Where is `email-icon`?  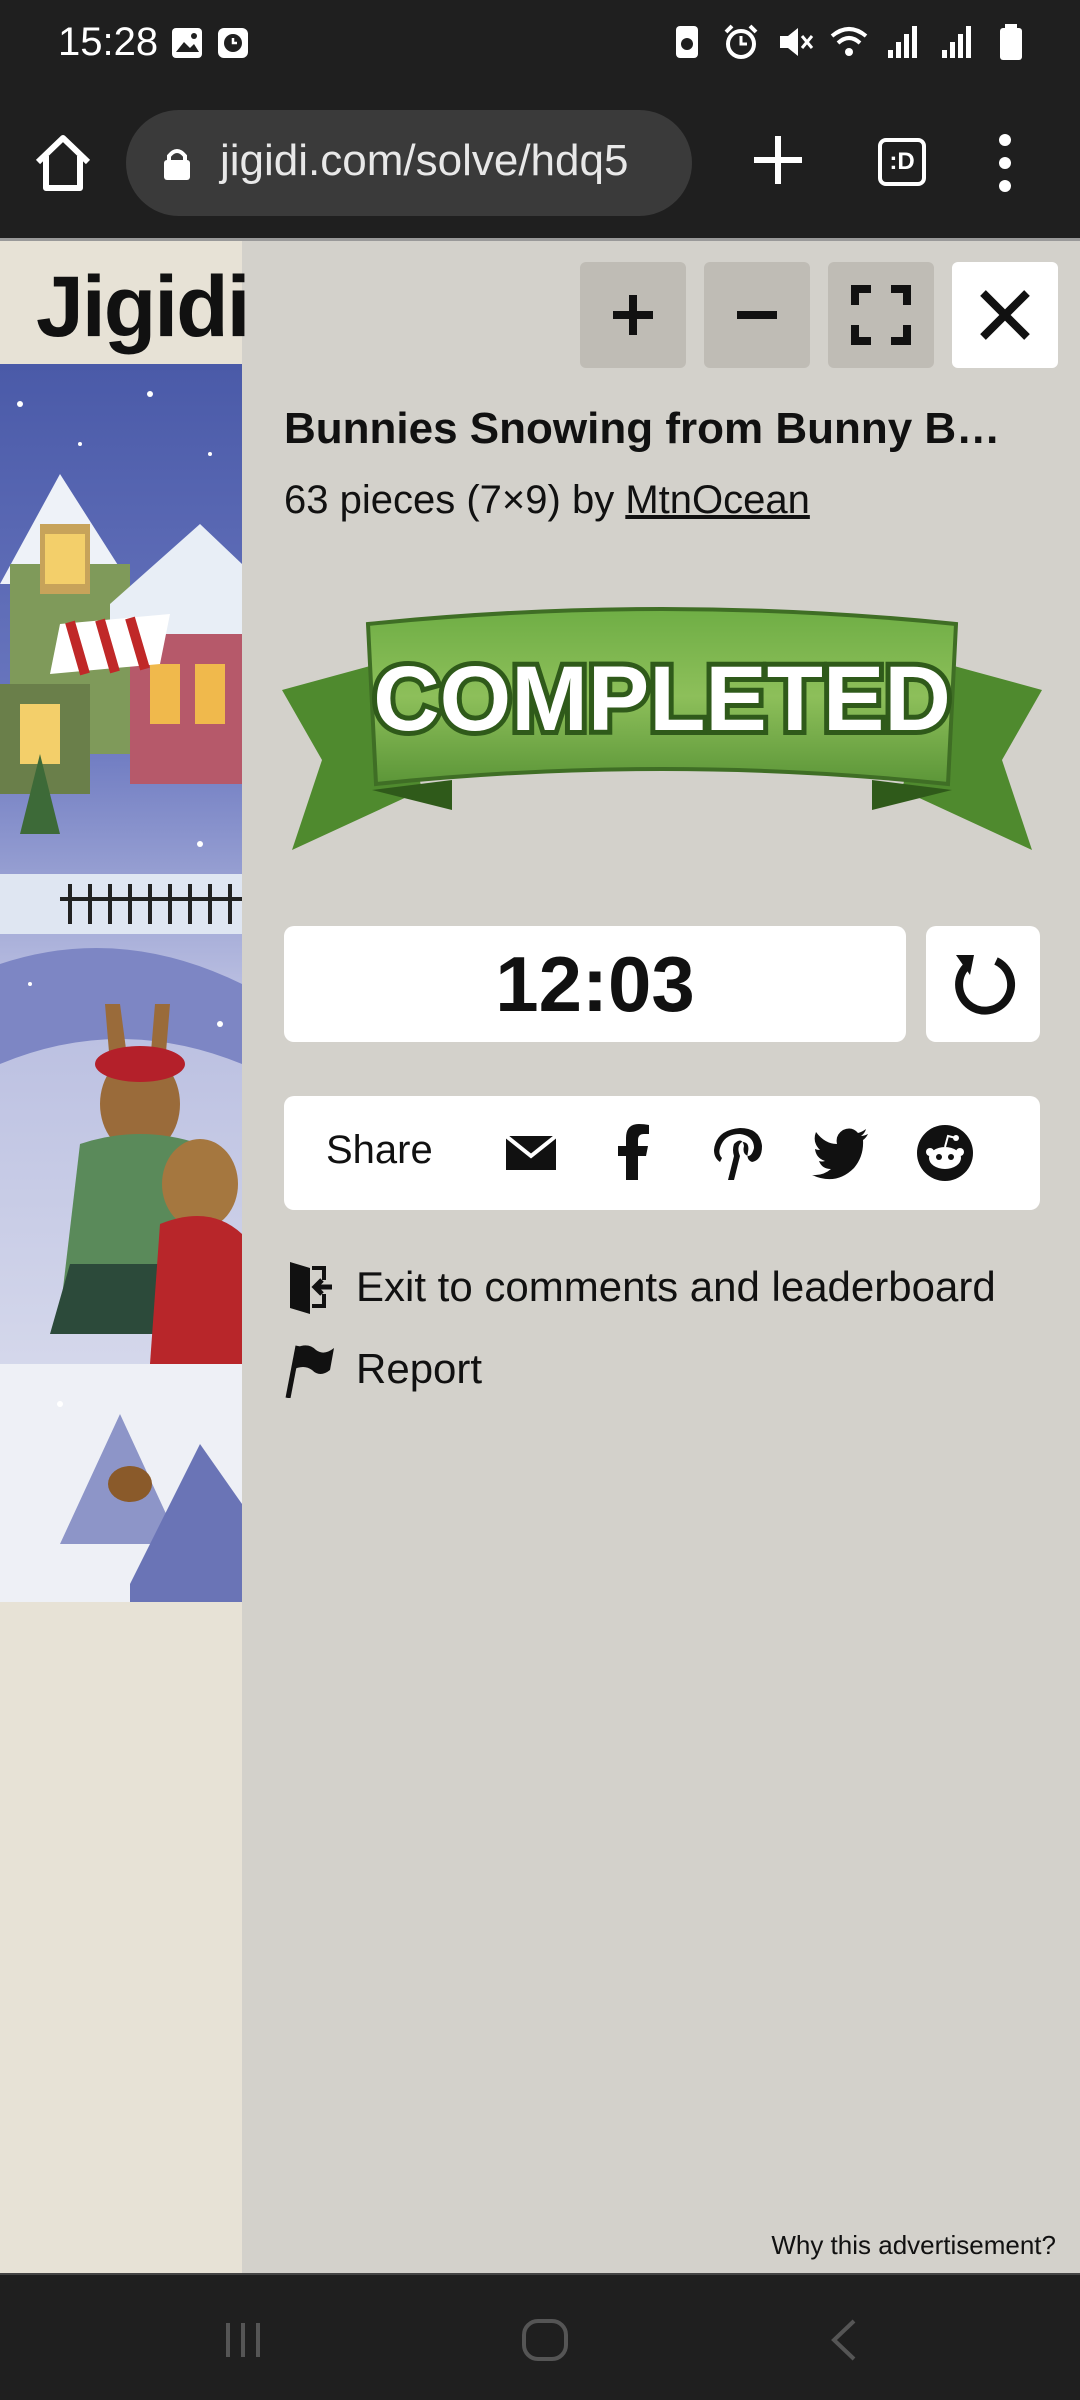
email-icon is located at coordinates (531, 1153).